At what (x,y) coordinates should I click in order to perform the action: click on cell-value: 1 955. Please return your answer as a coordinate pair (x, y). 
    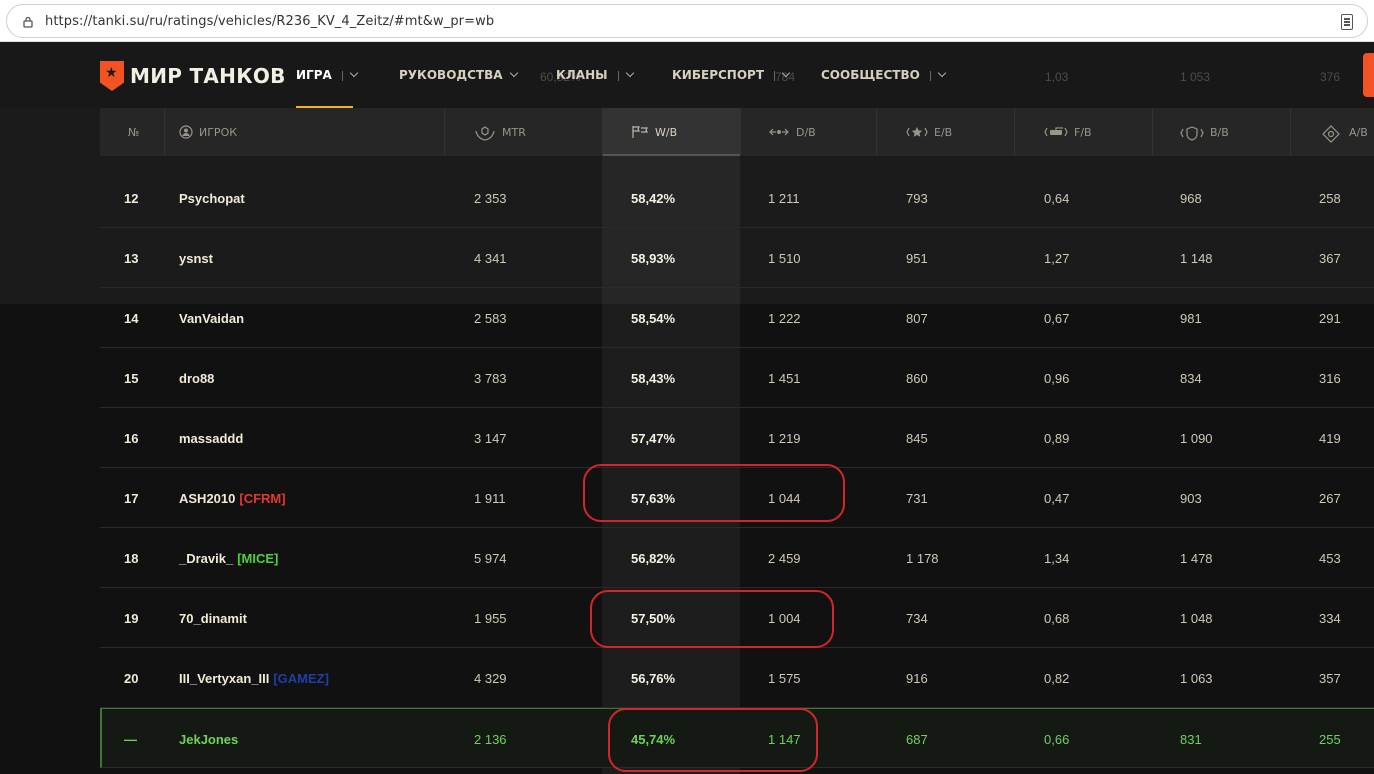
    Looking at the image, I should click on (490, 618).